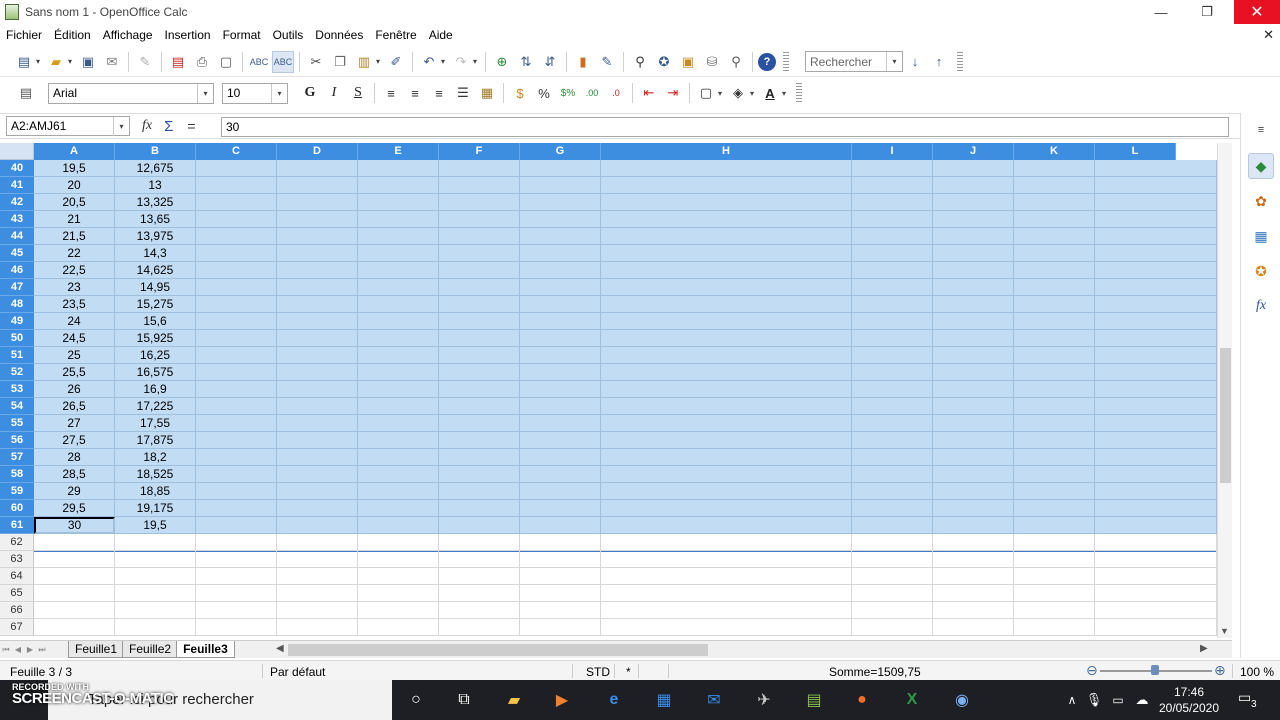 This screenshot has width=1280, height=720. Describe the element at coordinates (155, 219) in the screenshot. I see `cell-b: 13,65` at that location.